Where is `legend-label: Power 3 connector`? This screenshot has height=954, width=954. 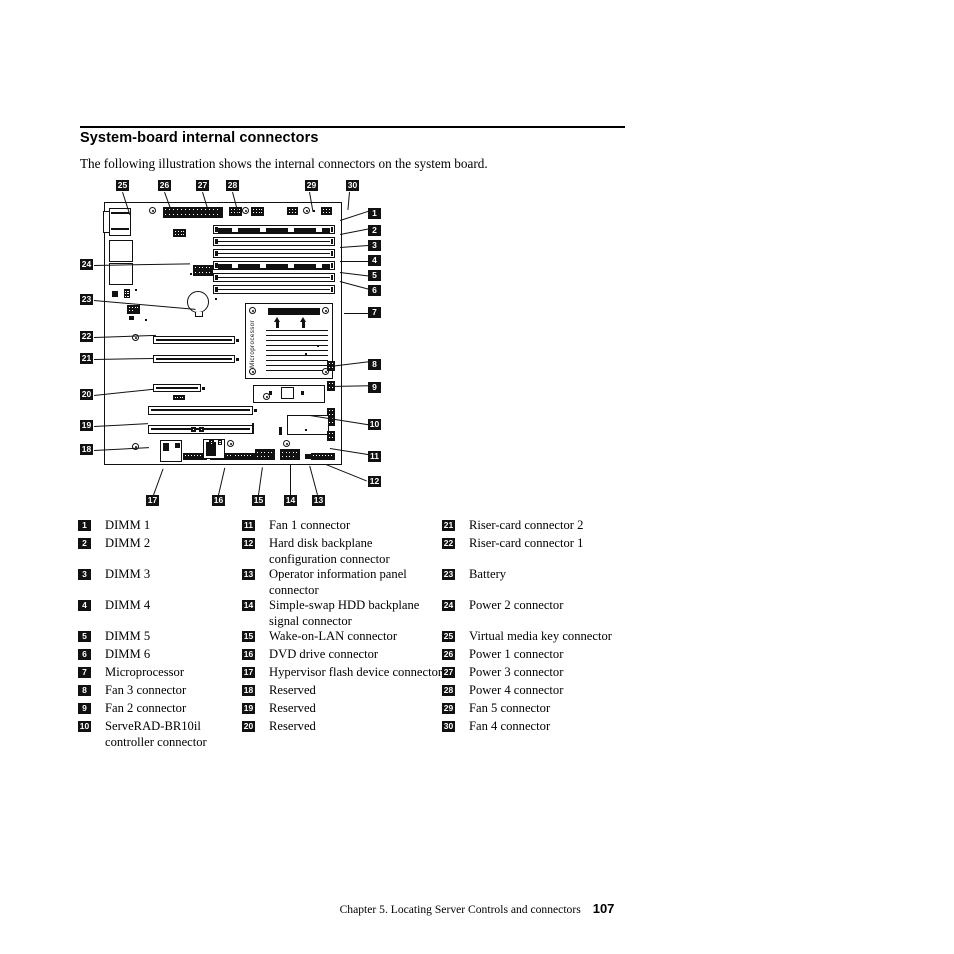 legend-label: Power 3 connector is located at coordinates (516, 672).